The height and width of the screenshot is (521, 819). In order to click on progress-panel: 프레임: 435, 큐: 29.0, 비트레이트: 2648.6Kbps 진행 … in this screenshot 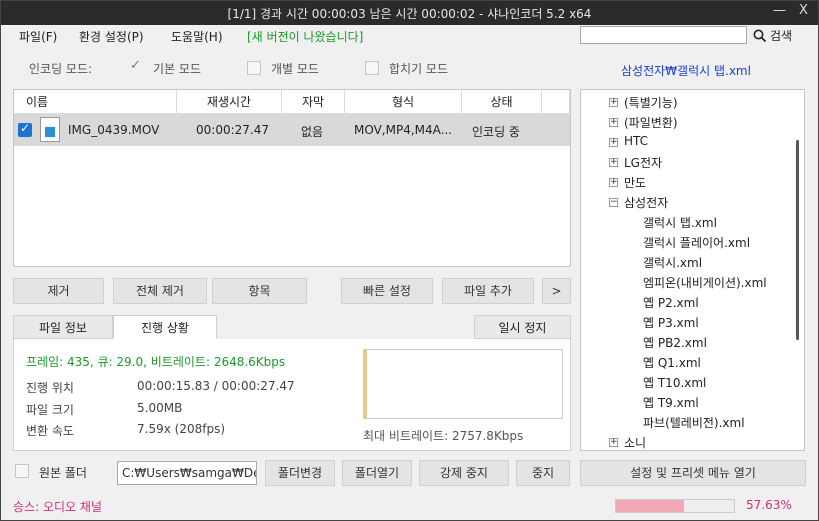, I will do `click(292, 395)`.